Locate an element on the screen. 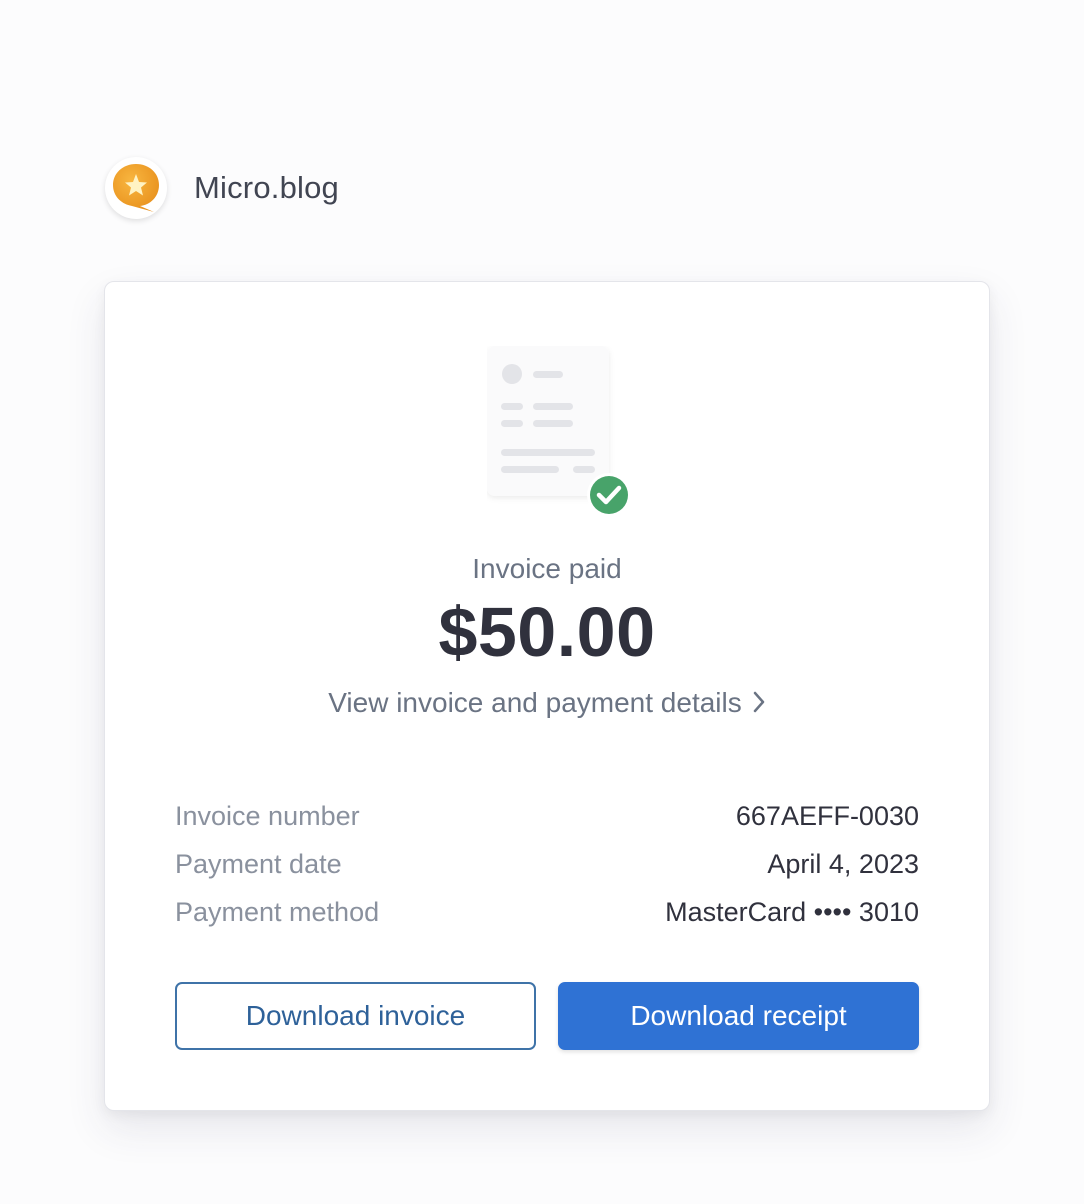  info-value: 667AEFF-0030 is located at coordinates (827, 815).